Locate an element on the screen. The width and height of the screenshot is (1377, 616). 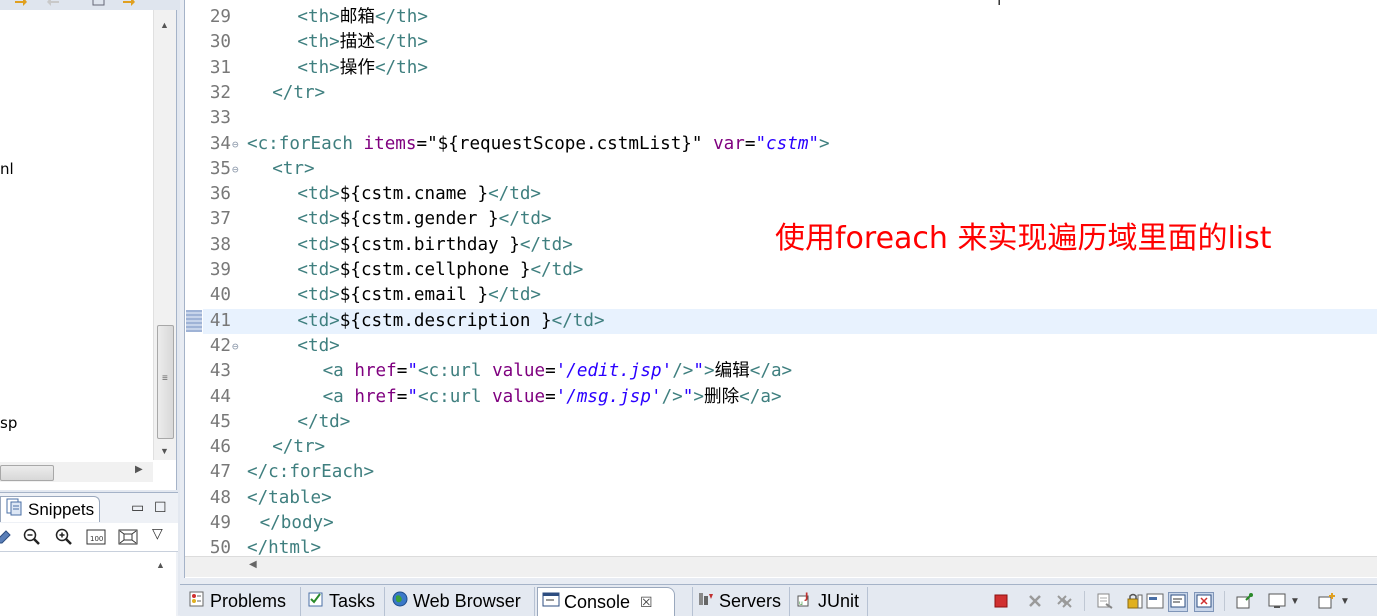
code-text: <td>${cstm.cellphone }</td> is located at coordinates (440, 270).